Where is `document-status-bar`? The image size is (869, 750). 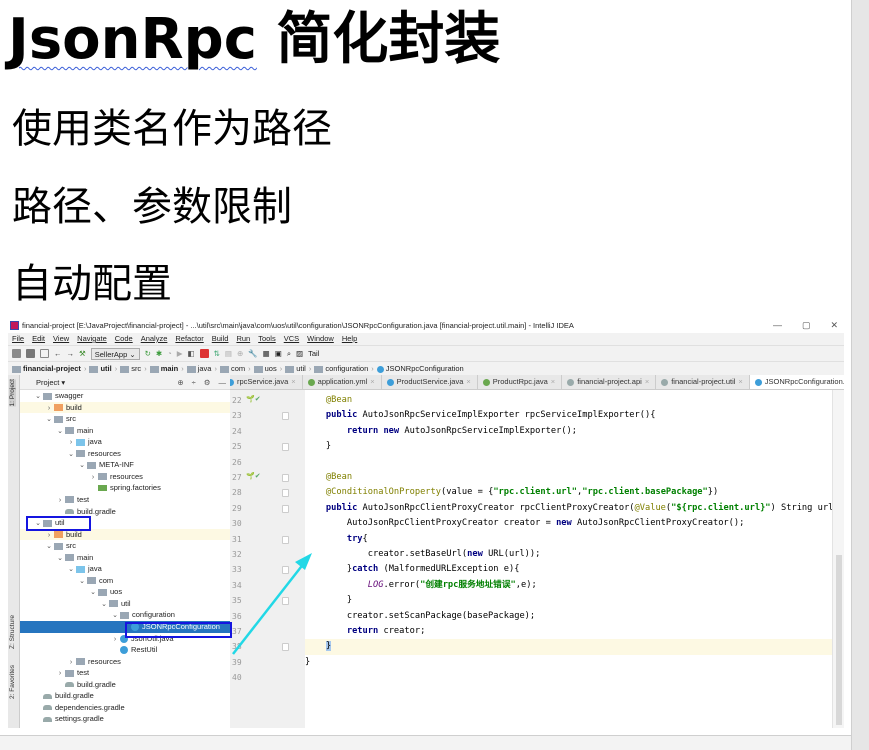 document-status-bar is located at coordinates (425, 742).